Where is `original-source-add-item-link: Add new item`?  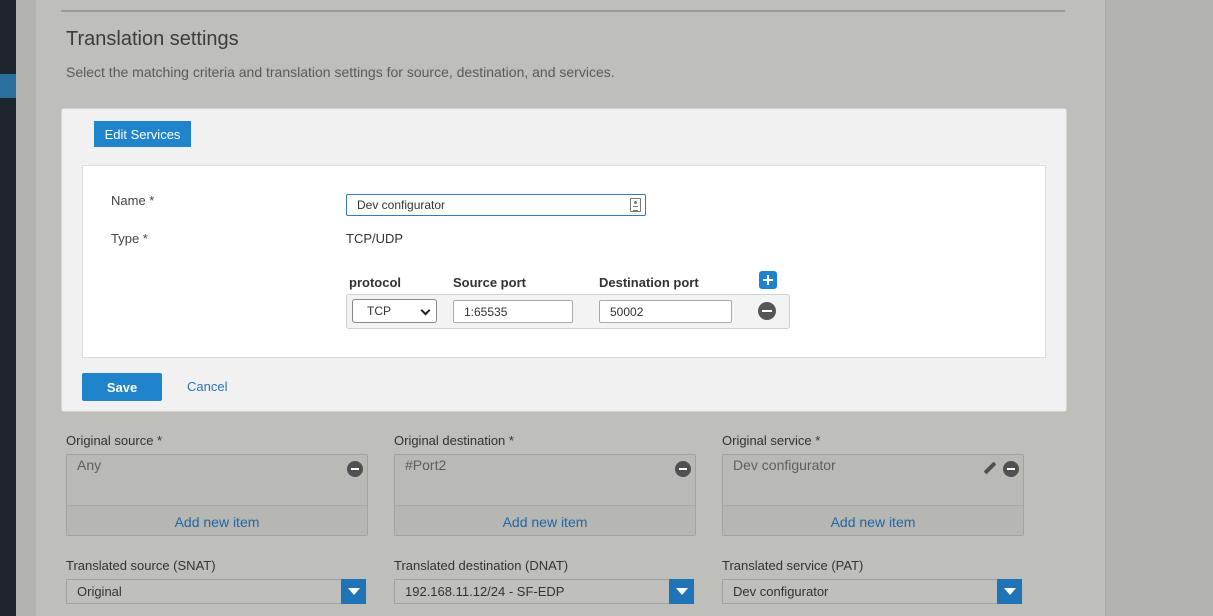 original-source-add-item-link: Add new item is located at coordinates (217, 520).